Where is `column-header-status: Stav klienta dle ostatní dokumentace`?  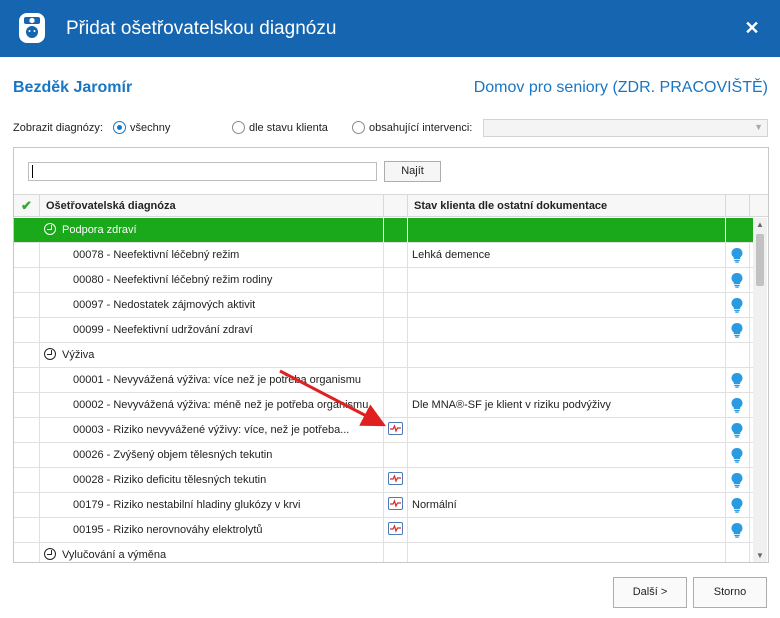
column-header-status: Stav klienta dle ostatní dokumentace is located at coordinates (567, 206).